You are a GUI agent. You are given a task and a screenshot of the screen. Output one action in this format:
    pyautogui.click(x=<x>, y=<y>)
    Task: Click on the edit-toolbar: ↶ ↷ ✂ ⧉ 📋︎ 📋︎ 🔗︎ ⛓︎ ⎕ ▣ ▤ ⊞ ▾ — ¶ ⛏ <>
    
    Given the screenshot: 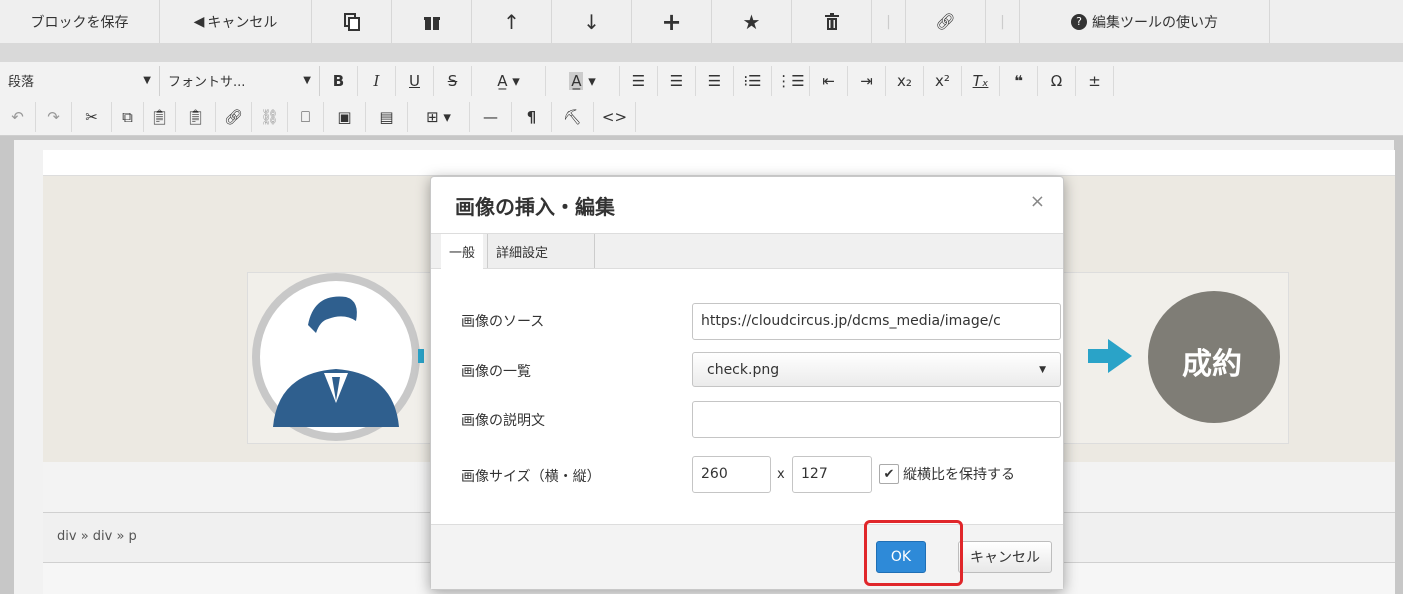 What is the action you would take?
    pyautogui.click(x=701, y=117)
    